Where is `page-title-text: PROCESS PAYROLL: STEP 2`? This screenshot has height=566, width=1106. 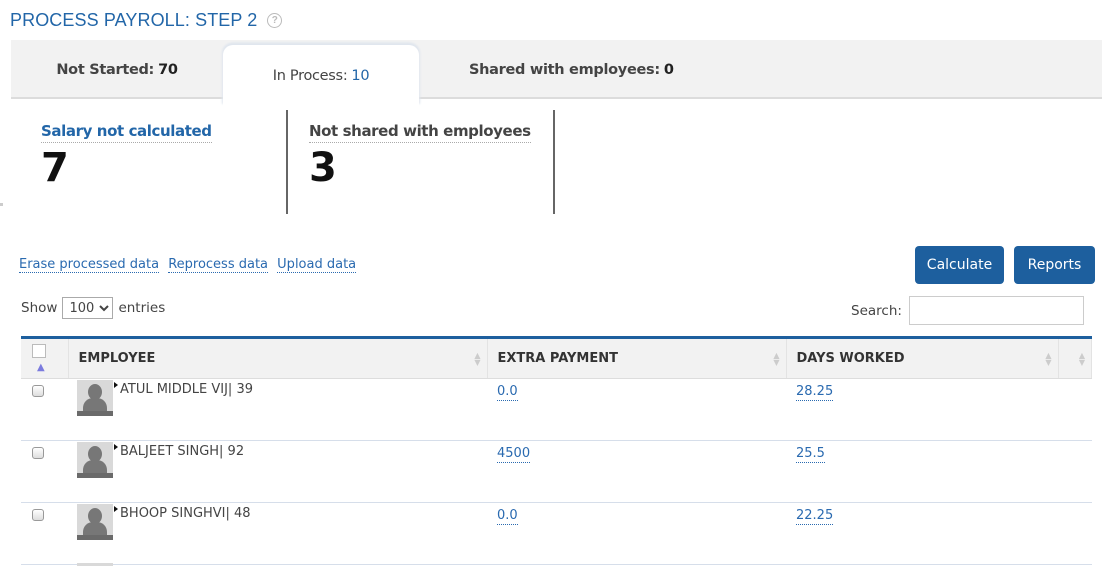
page-title-text: PROCESS PAYROLL: STEP 2 is located at coordinates (134, 20).